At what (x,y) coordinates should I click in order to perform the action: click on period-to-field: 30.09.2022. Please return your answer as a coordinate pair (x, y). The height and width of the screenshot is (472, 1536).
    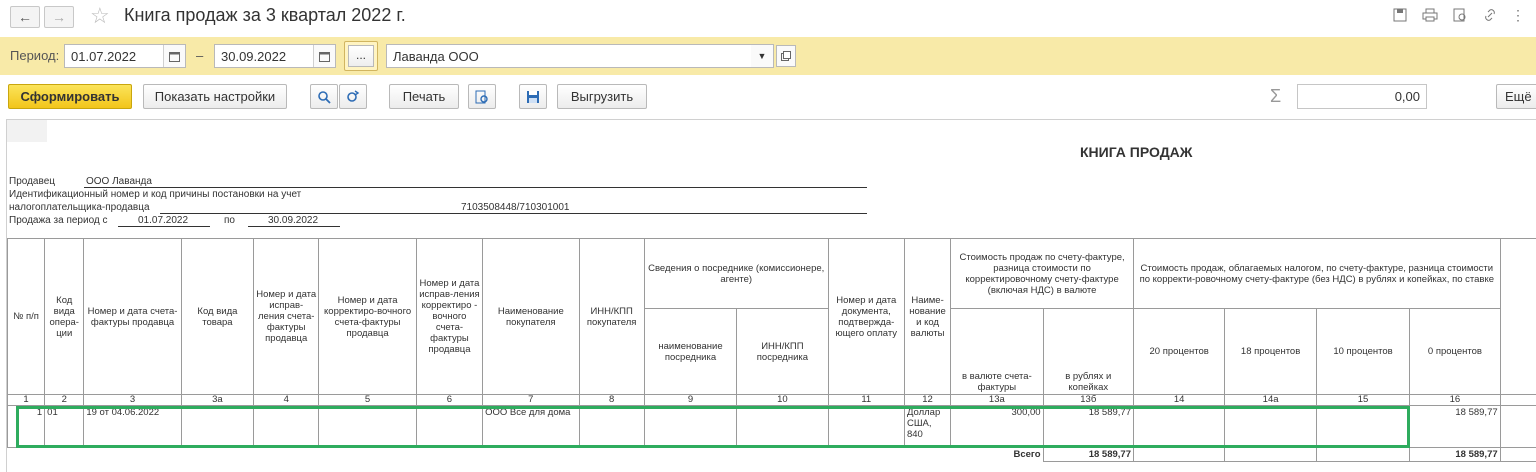
    Looking at the image, I should click on (275, 56).